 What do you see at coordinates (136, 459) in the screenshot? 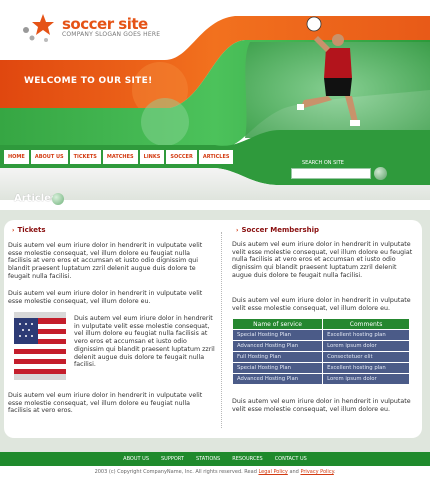
I see `footer-about-us: ABOUT US` at bounding box center [136, 459].